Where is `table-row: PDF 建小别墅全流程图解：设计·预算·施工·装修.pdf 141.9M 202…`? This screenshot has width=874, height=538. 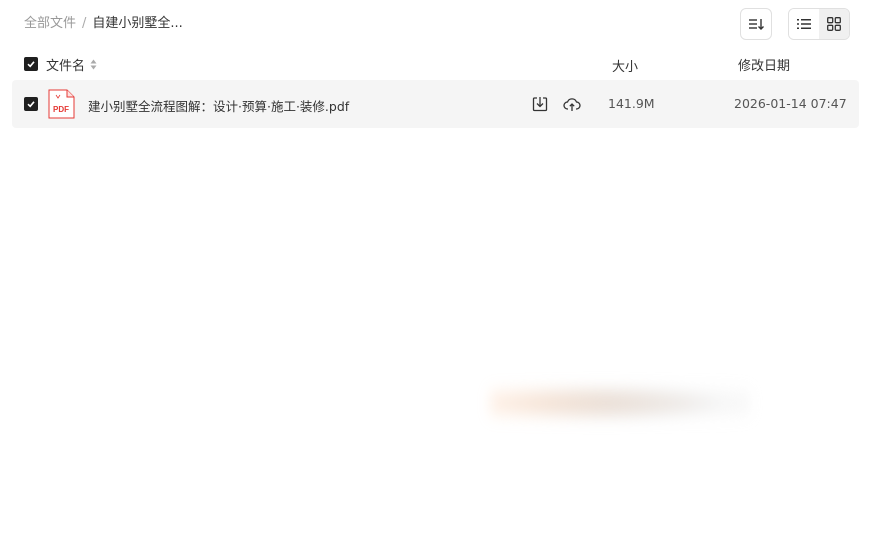 table-row: PDF 建小别墅全流程图解：设计·预算·施工·装修.pdf 141.9M 202… is located at coordinates (435, 104).